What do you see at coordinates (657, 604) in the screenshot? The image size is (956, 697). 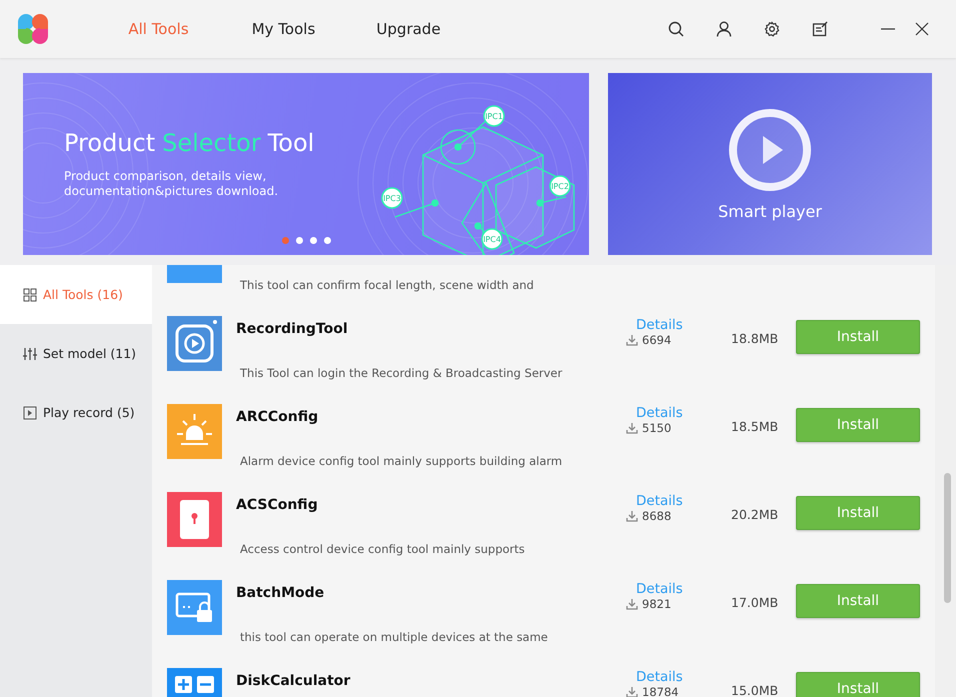 I see `download-count: 9821` at bounding box center [657, 604].